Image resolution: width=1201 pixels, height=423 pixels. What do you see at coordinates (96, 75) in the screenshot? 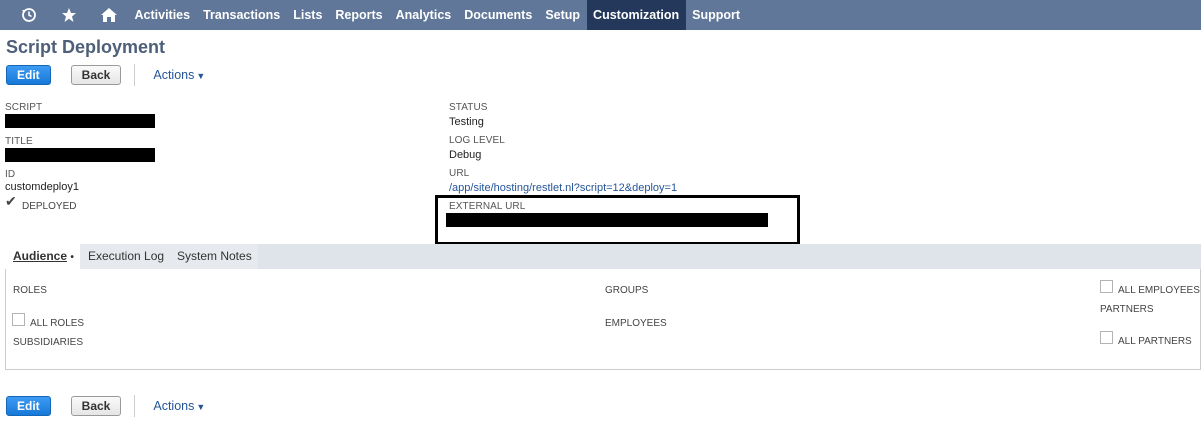
I see `back-button: Back` at bounding box center [96, 75].